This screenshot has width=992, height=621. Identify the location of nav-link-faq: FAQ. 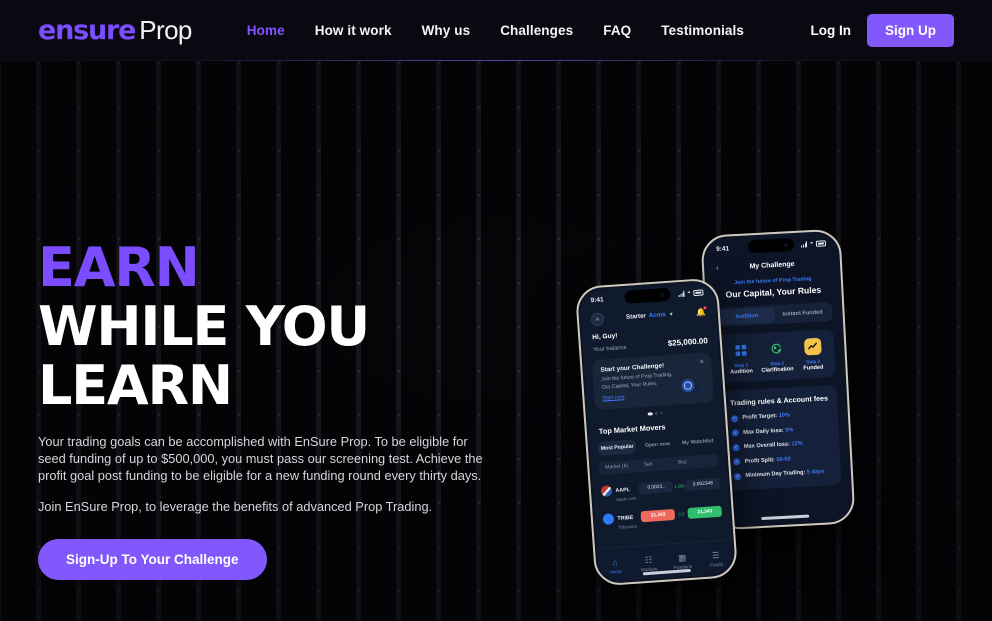
(617, 30).